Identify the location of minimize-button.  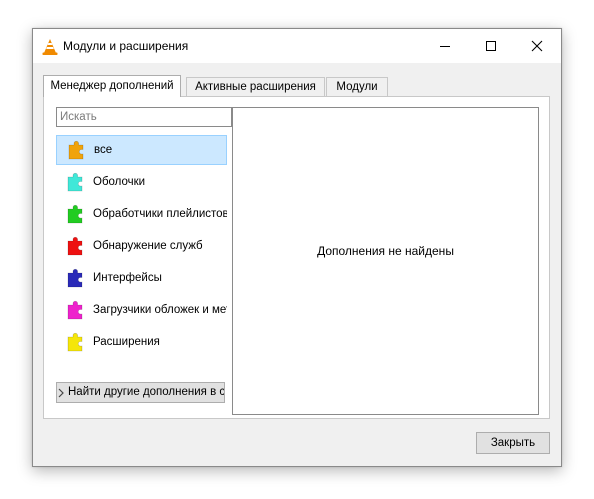
(445, 46).